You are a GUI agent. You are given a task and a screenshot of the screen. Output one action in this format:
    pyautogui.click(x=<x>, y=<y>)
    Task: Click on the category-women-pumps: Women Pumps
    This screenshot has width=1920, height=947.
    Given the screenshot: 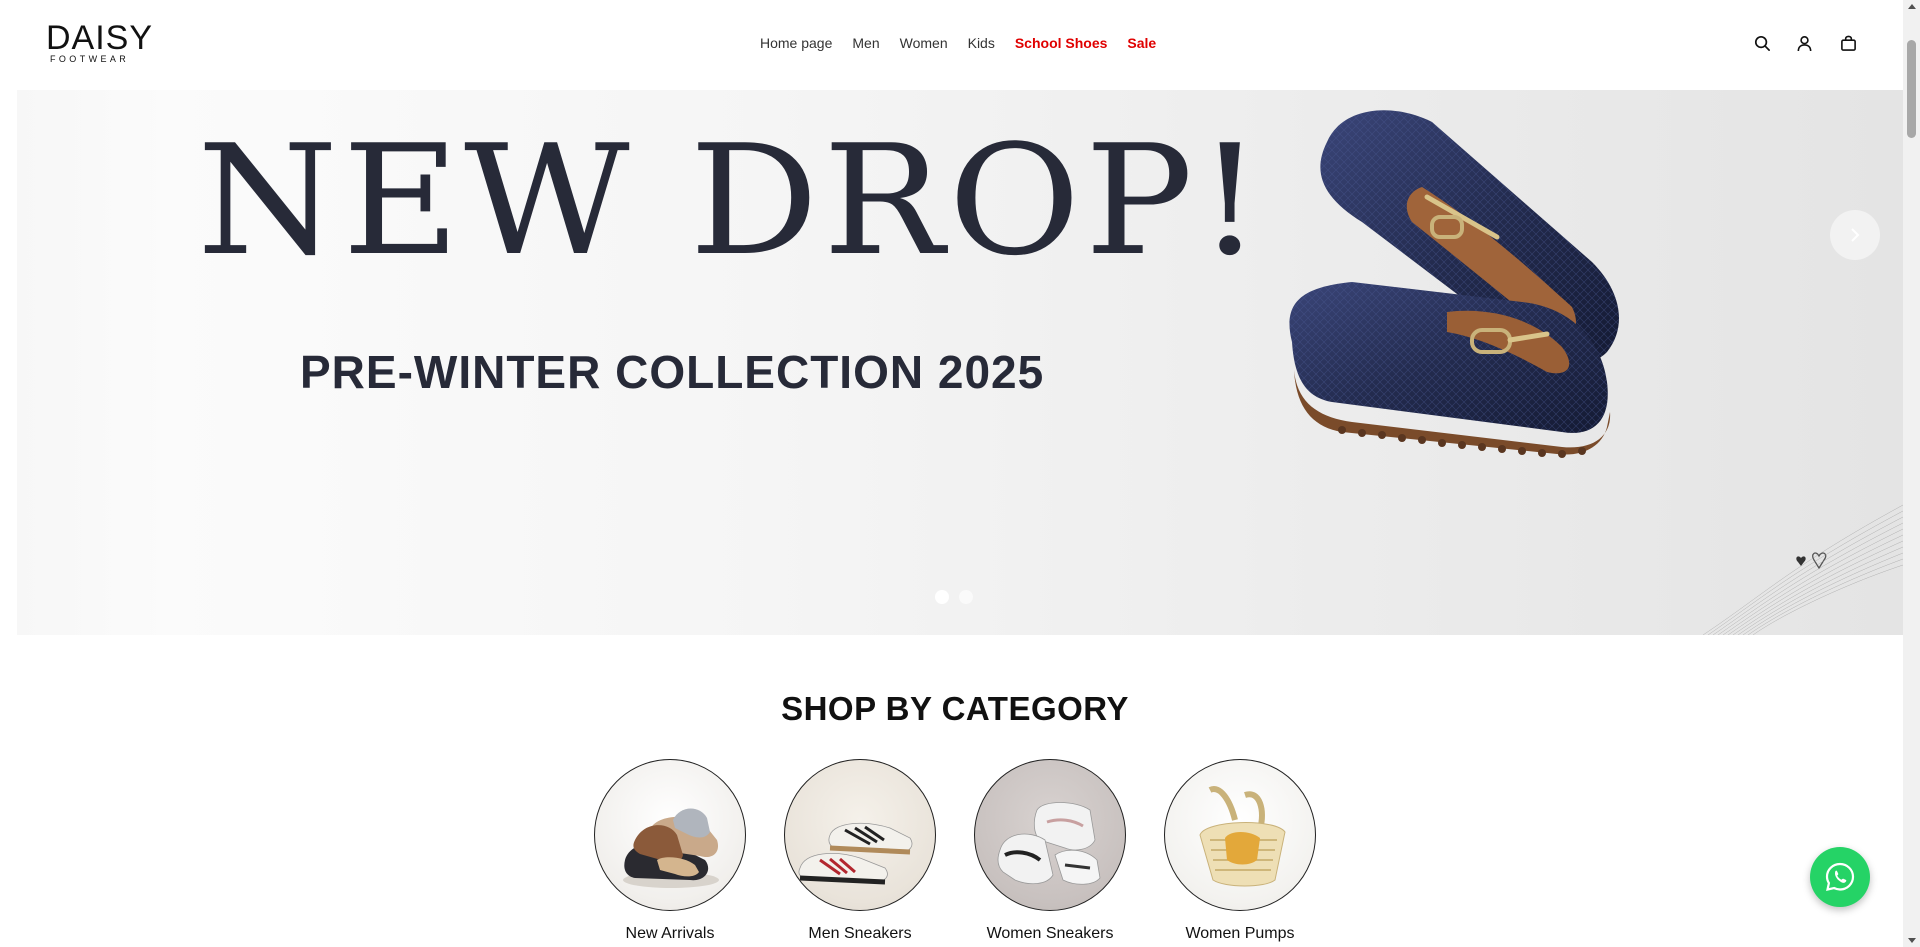 What is the action you would take?
    pyautogui.click(x=1240, y=851)
    